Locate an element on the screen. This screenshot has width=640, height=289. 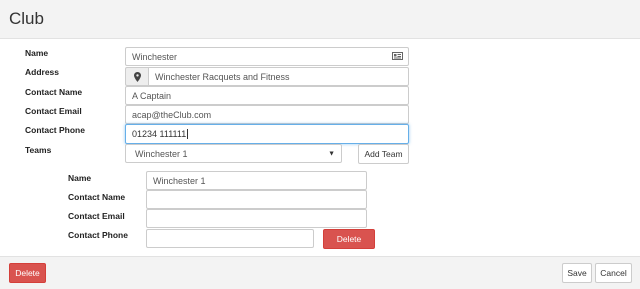
contact-name-value: A Captain is located at coordinates (152, 95).